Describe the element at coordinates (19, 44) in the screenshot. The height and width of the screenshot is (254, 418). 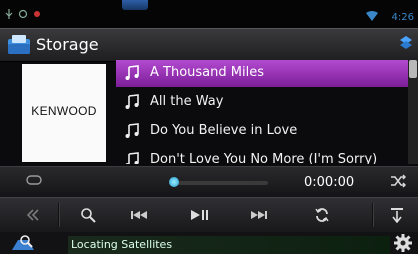
I see `storage-icon` at that location.